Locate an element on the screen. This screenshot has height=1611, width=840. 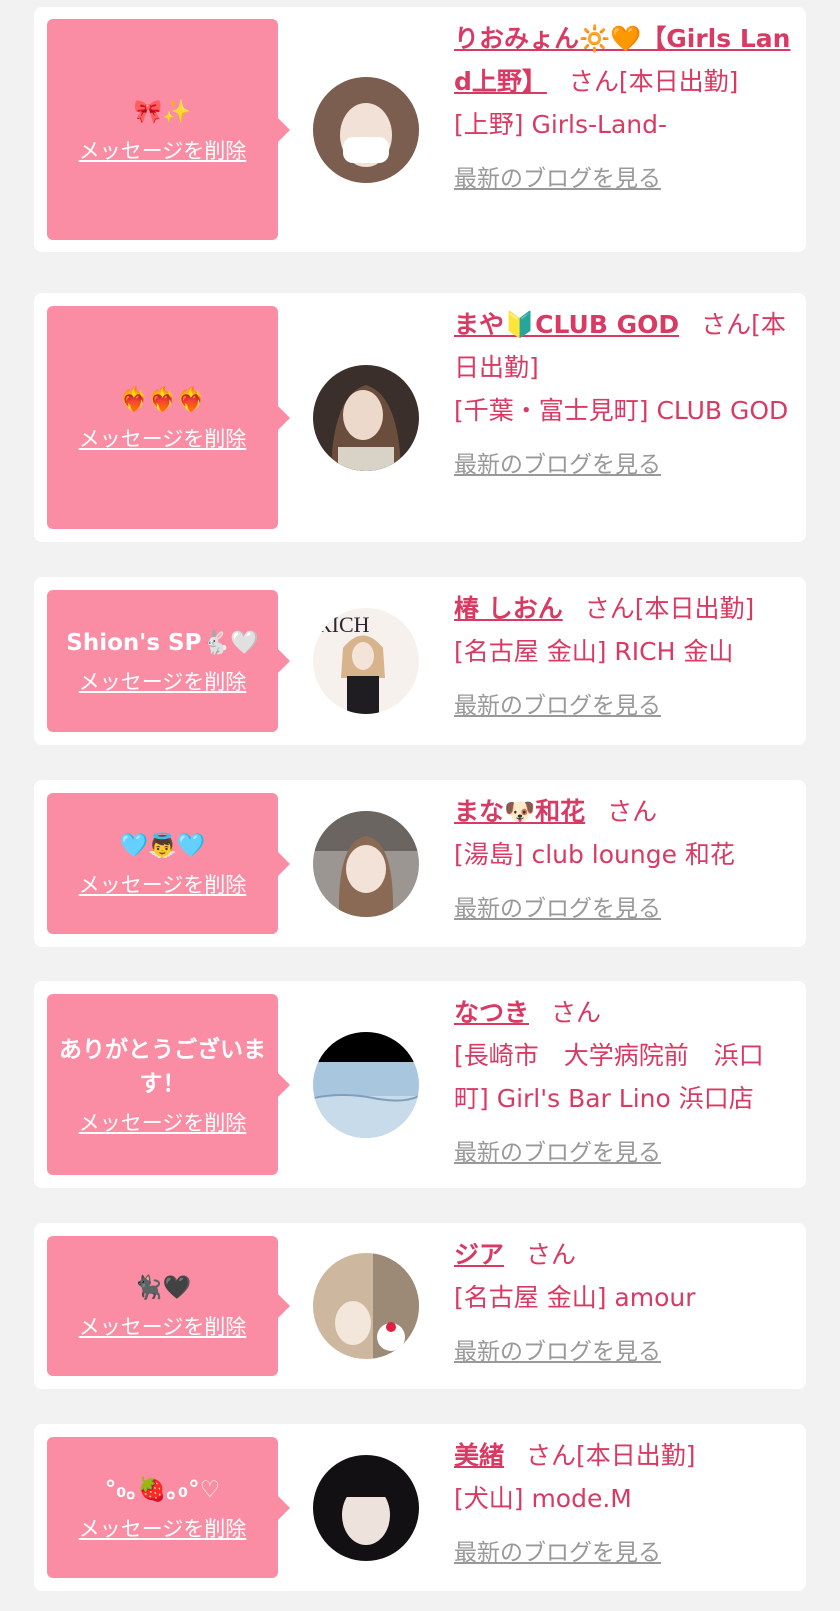
message-text: Shion's SP🐇🤍 is located at coordinates (162, 643).